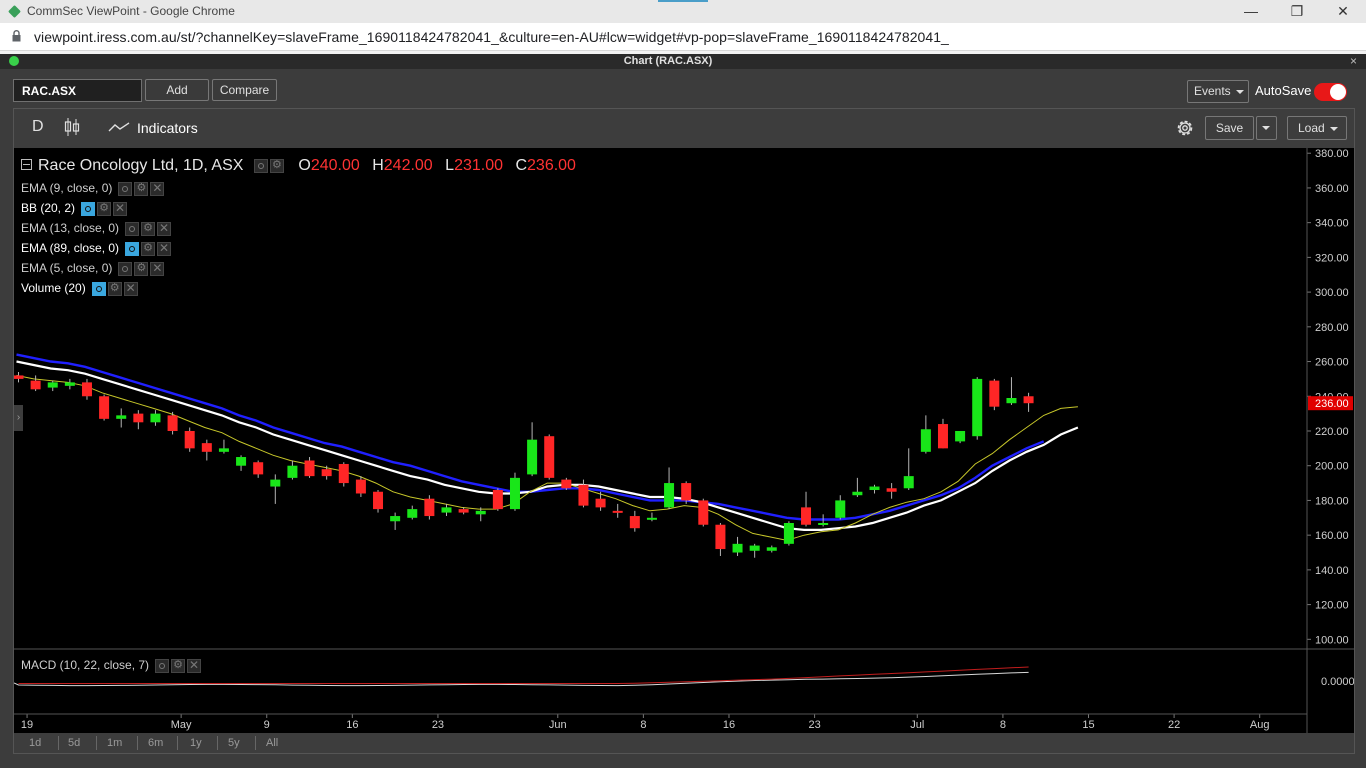 The height and width of the screenshot is (768, 1366). I want to click on high-value: 242.00, so click(408, 166).